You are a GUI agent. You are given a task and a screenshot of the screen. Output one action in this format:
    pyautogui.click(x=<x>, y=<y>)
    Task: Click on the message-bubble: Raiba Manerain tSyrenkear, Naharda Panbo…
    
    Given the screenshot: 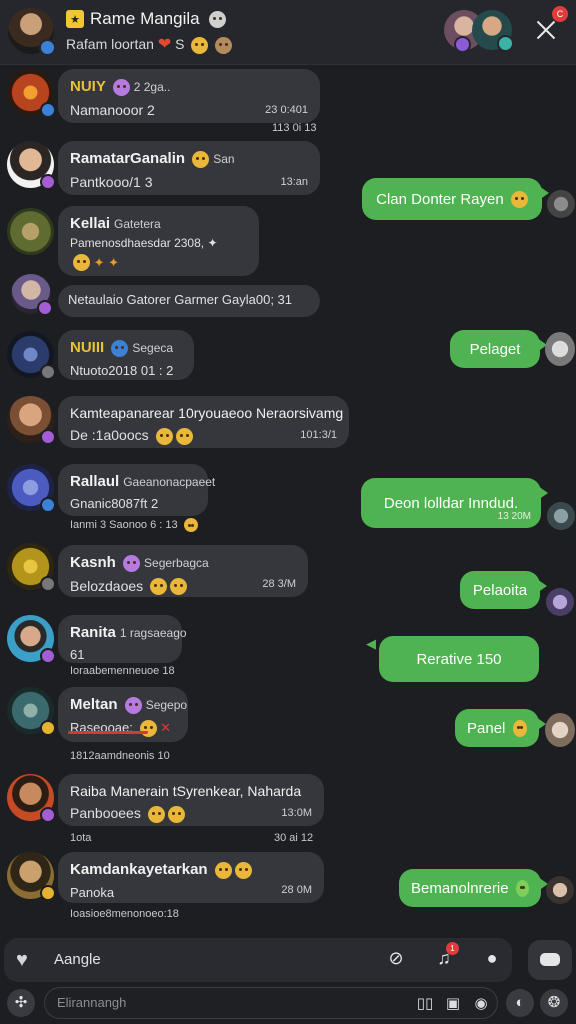 What is the action you would take?
    pyautogui.click(x=191, y=800)
    